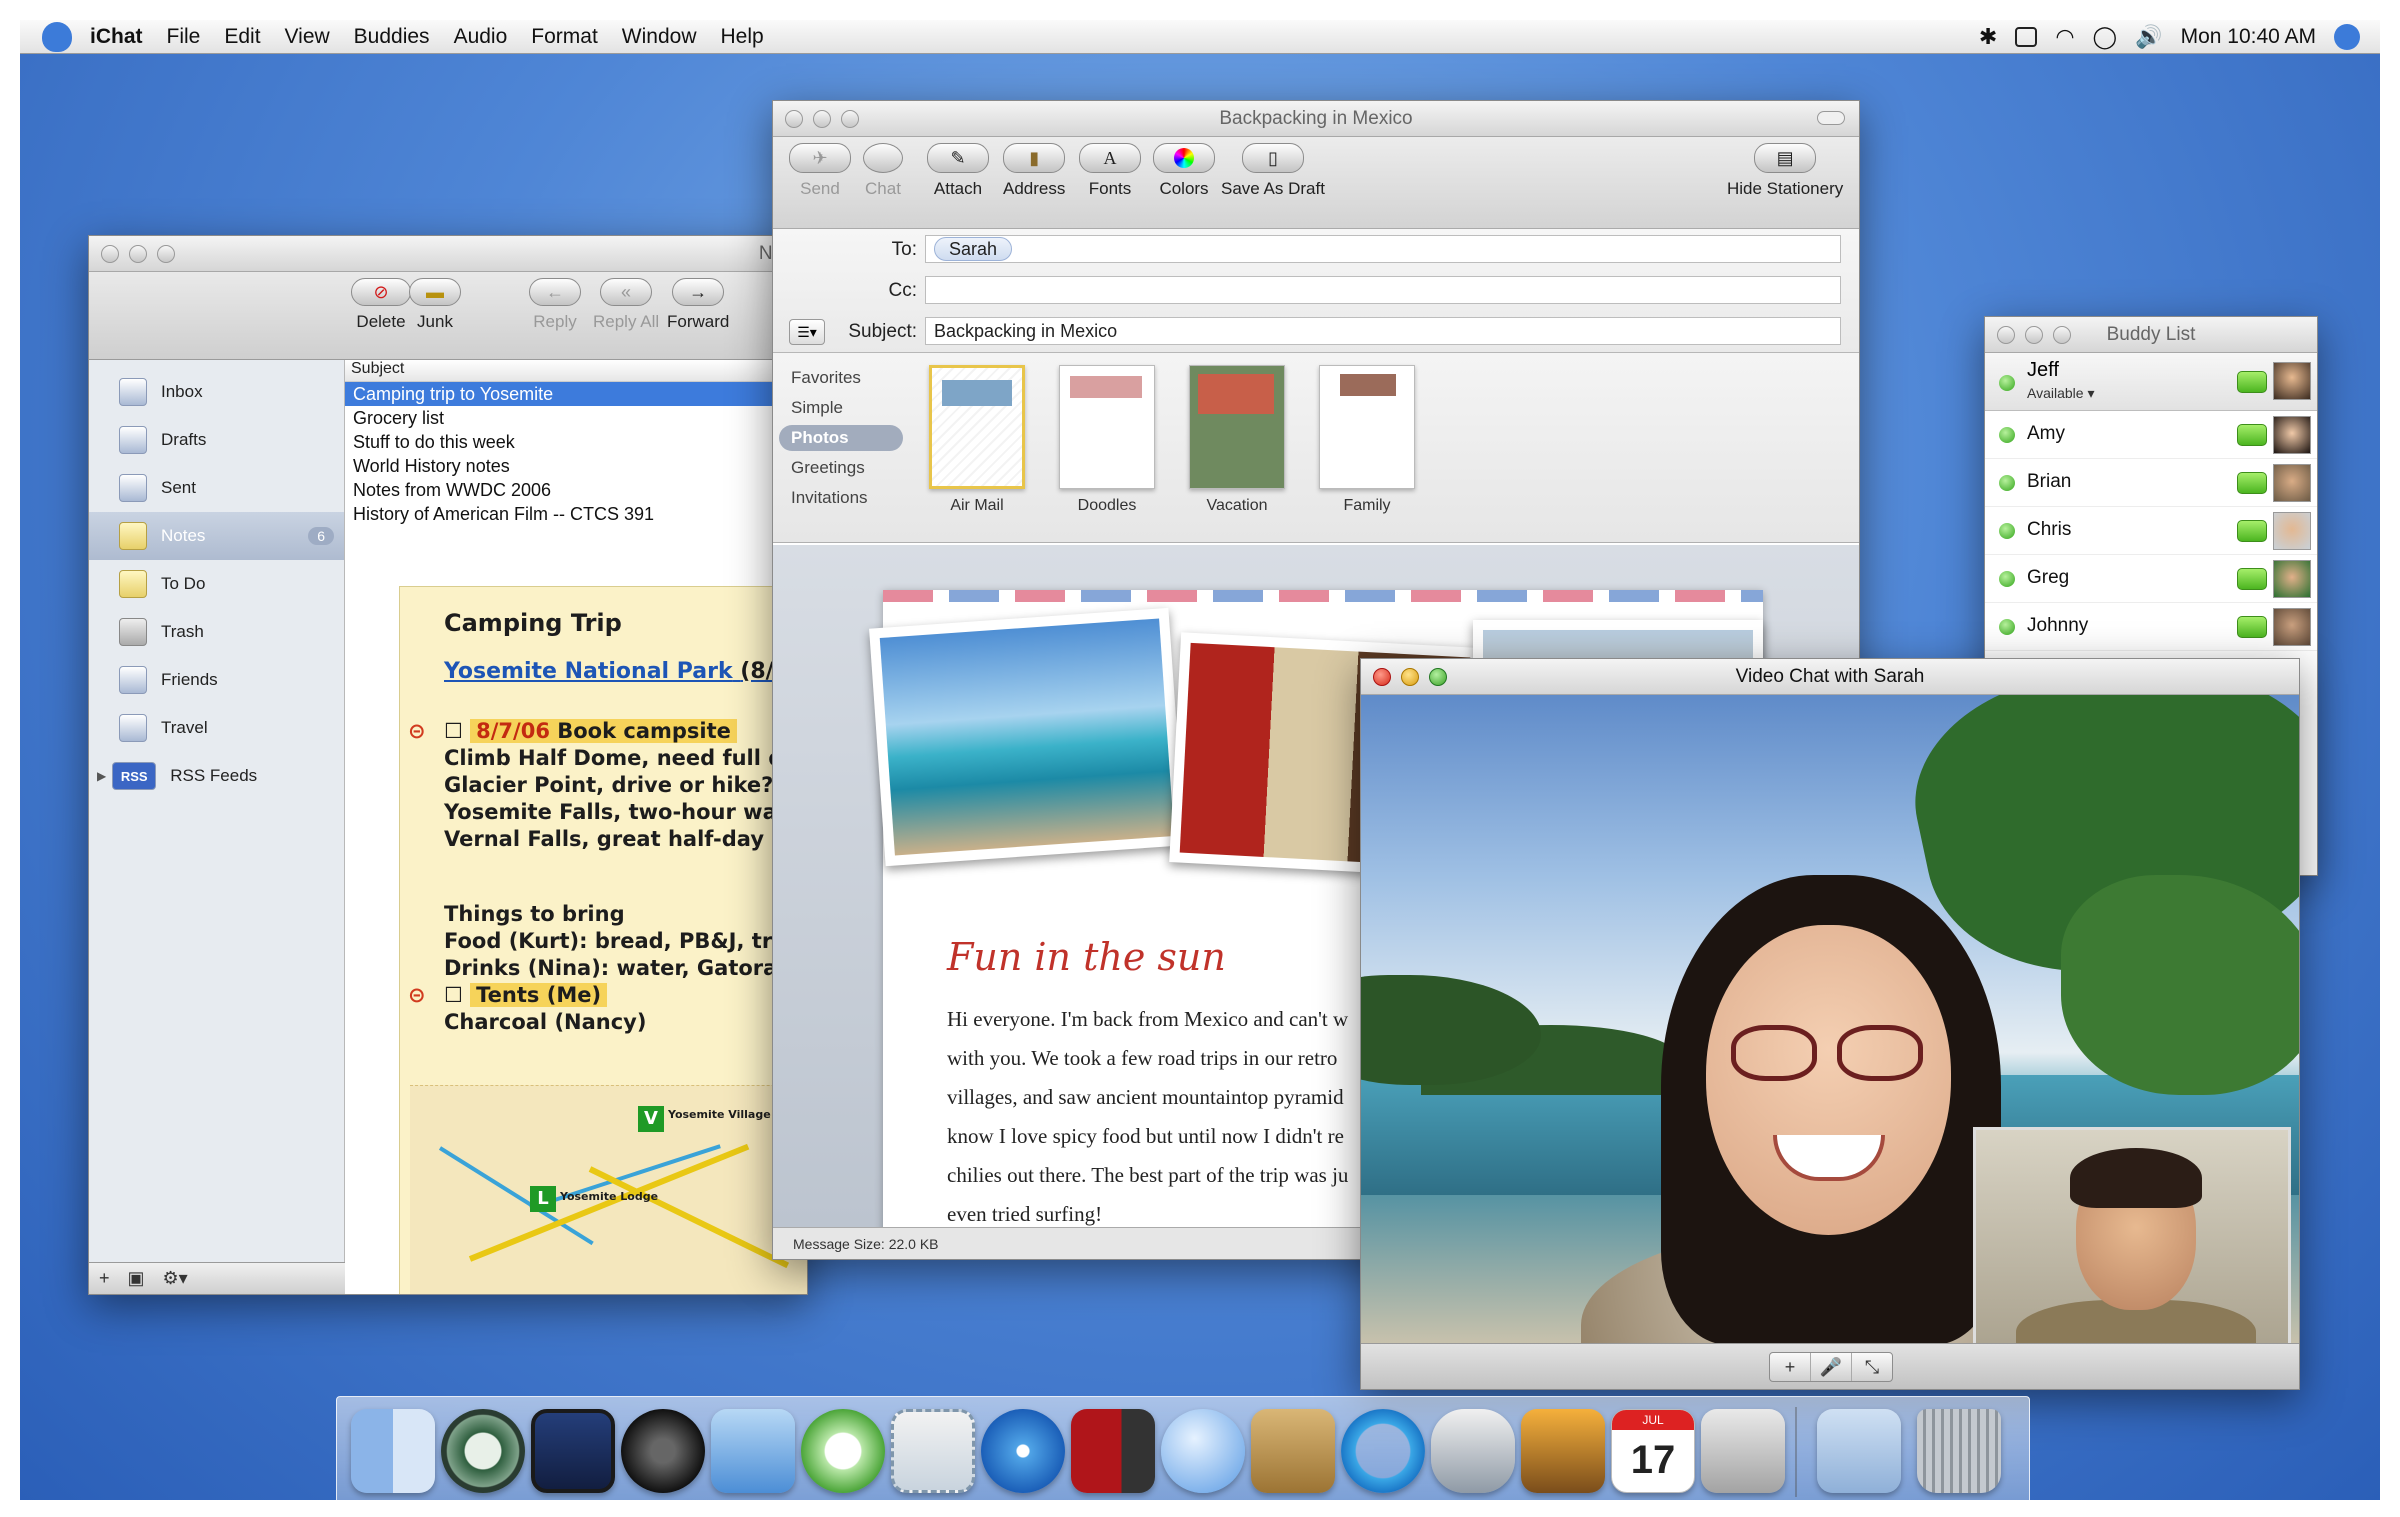 This screenshot has width=2400, height=1517. Describe the element at coordinates (576, 466) in the screenshot. I see `message-row: World History notes` at that location.